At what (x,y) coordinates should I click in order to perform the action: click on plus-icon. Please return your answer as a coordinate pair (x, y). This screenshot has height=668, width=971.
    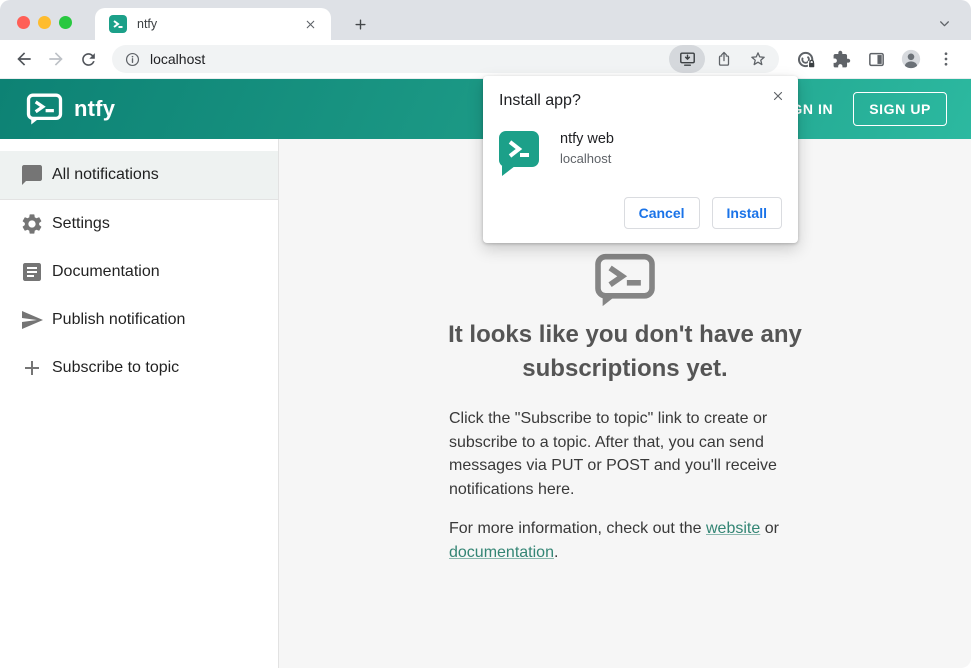
    Looking at the image, I should click on (32, 368).